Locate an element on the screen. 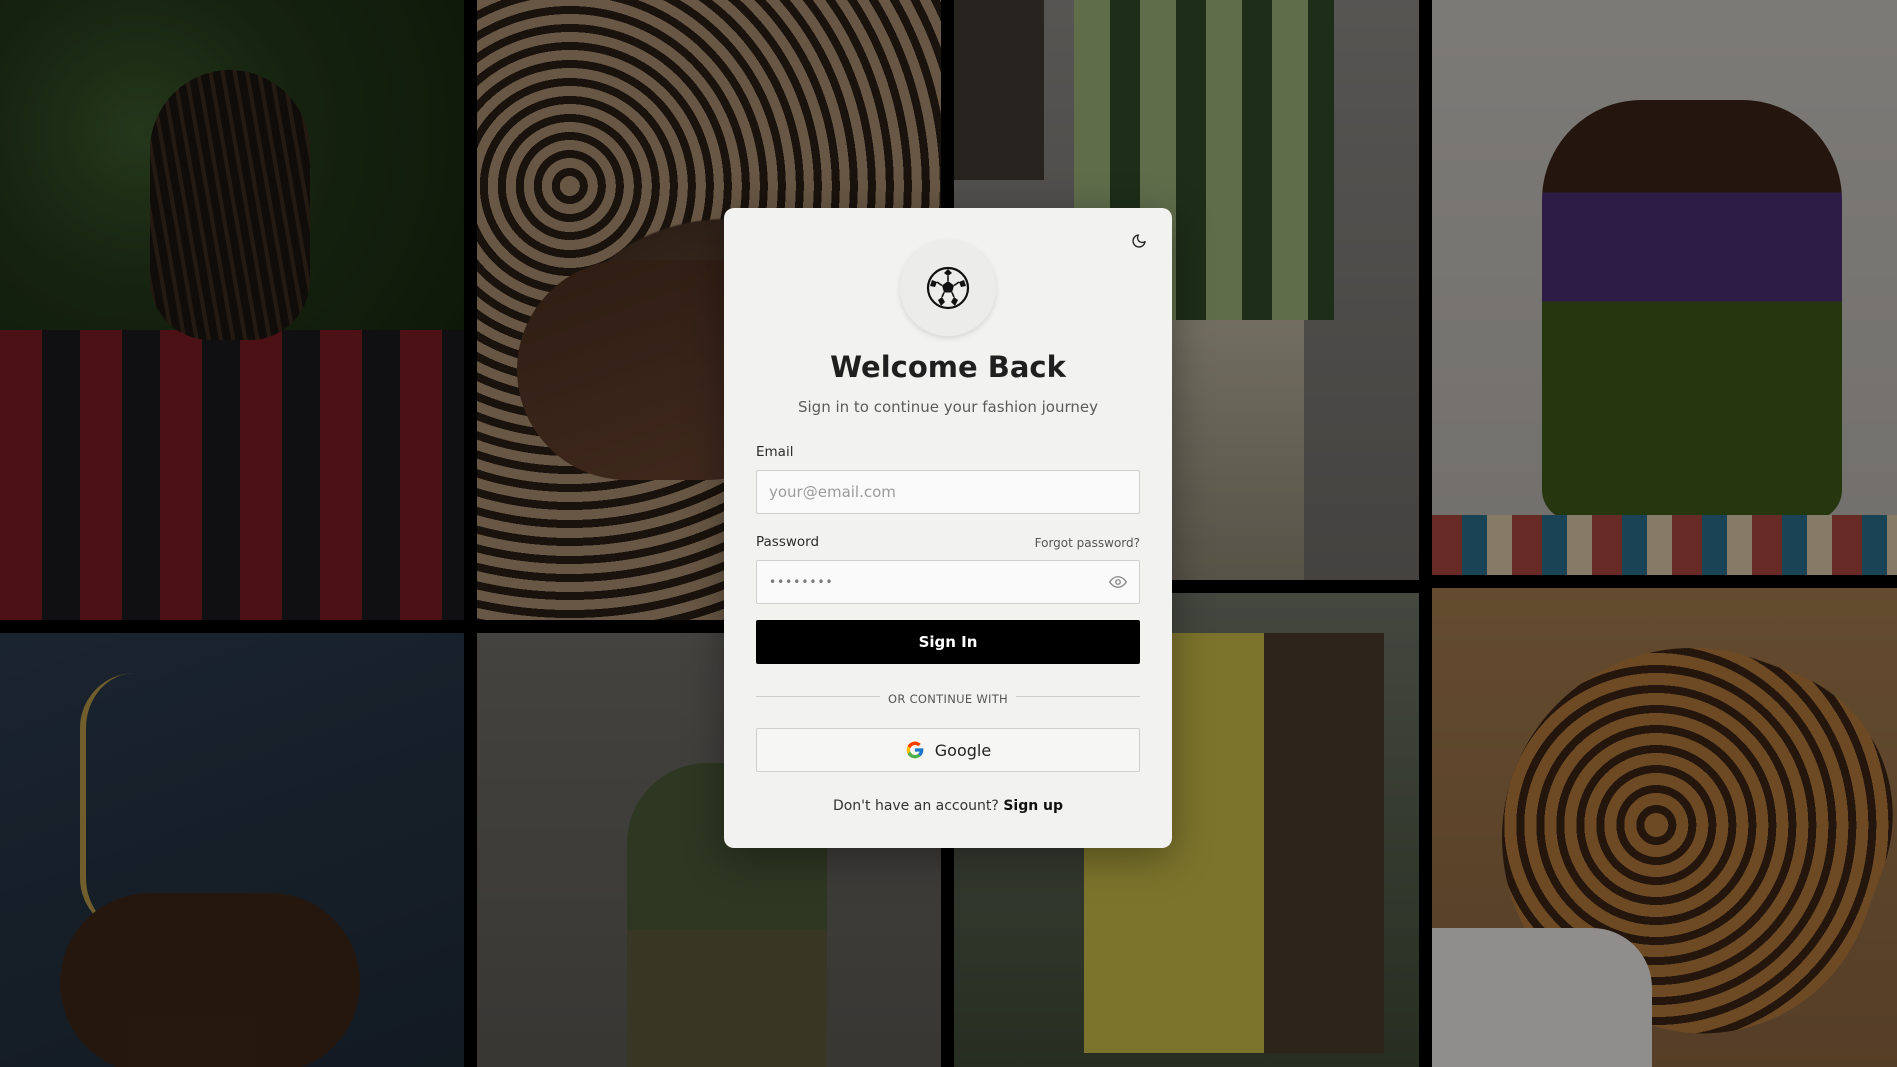 Image resolution: width=1897 pixels, height=1067 pixels. theme-toggle-button is located at coordinates (1139, 241).